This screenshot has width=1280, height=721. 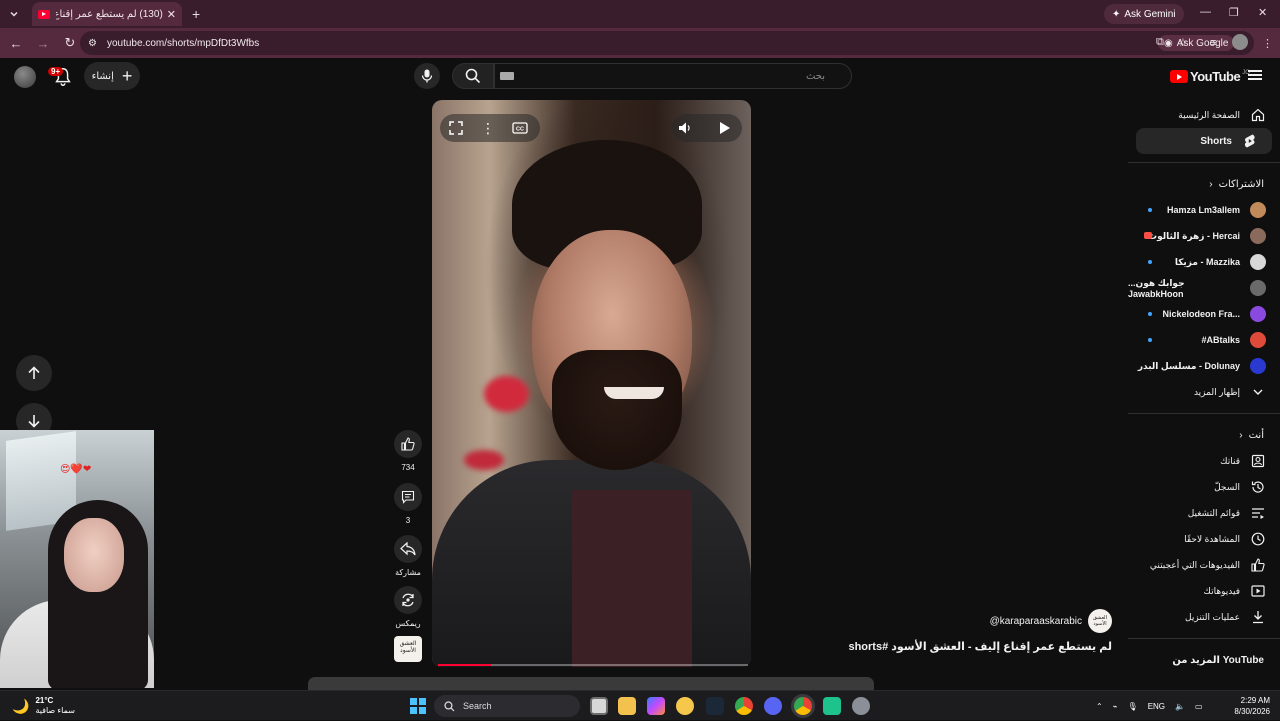 What do you see at coordinates (1255, 75) in the screenshot?
I see `guide-menu-icon` at bounding box center [1255, 75].